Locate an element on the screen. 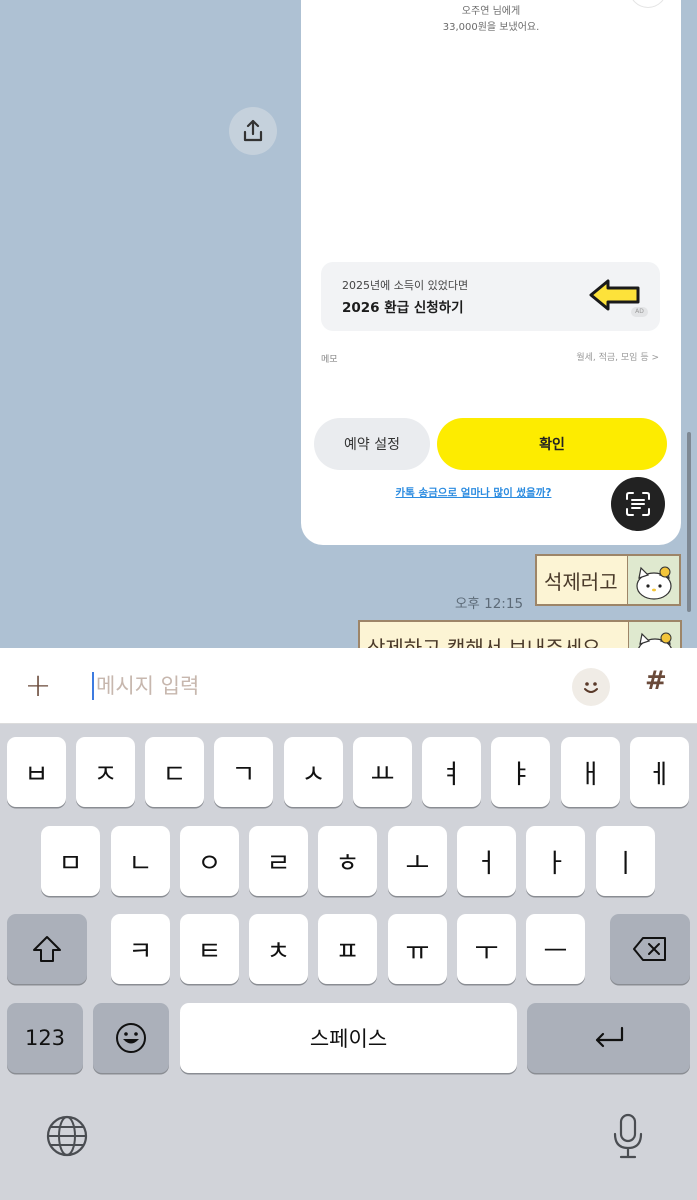 Image resolution: width=697 pixels, height=1200 pixels. message-bubble: 삭제하고 캡해서 보내주세요 is located at coordinates (520, 634).